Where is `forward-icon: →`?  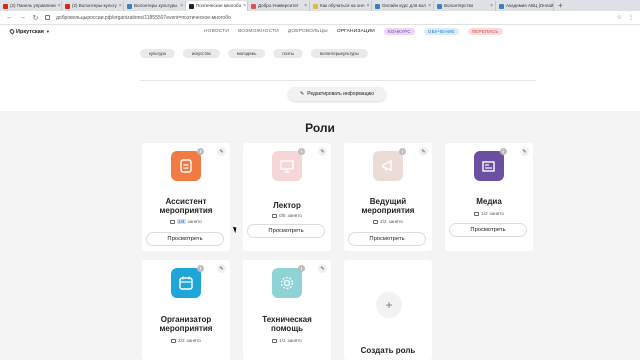
forward-icon: → is located at coordinates (22, 17).